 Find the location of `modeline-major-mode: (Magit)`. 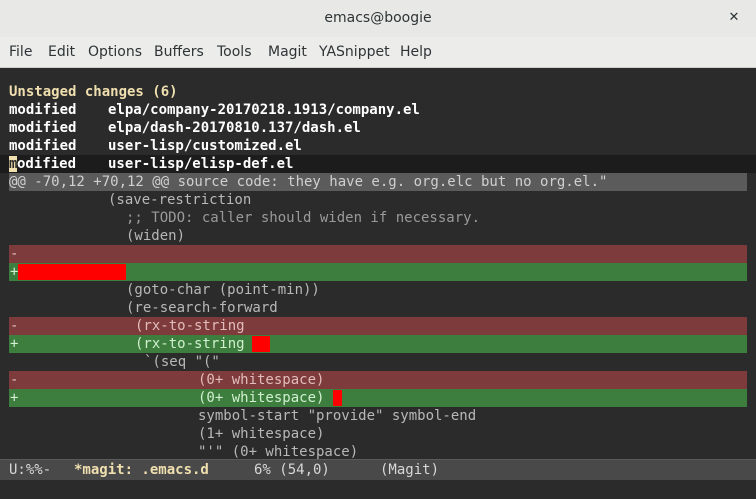

modeline-major-mode: (Magit) is located at coordinates (409, 470).